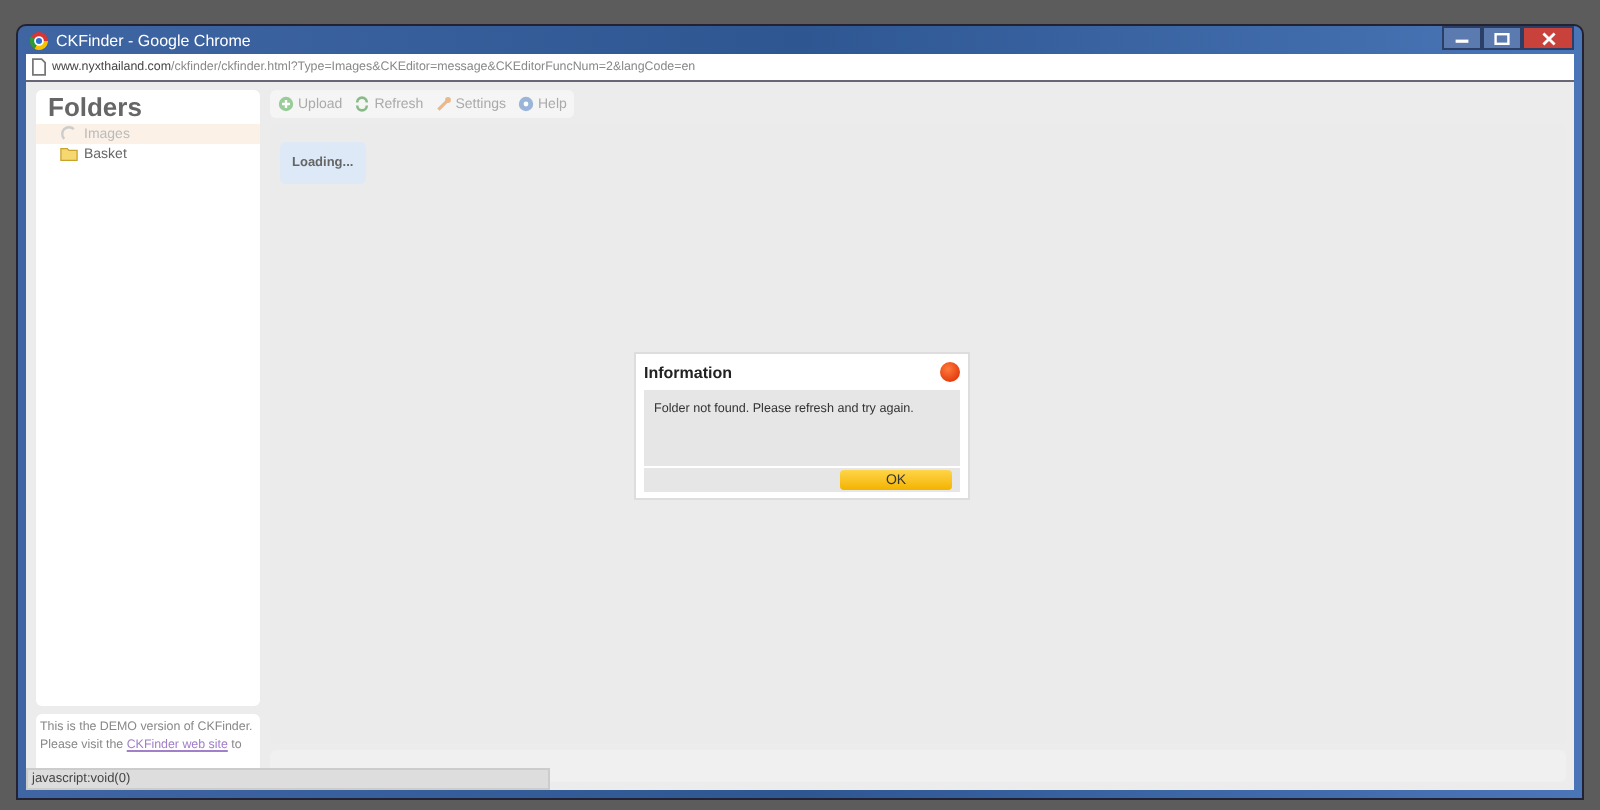 This screenshot has width=1600, height=810. I want to click on panel-title: Folders, so click(95, 107).